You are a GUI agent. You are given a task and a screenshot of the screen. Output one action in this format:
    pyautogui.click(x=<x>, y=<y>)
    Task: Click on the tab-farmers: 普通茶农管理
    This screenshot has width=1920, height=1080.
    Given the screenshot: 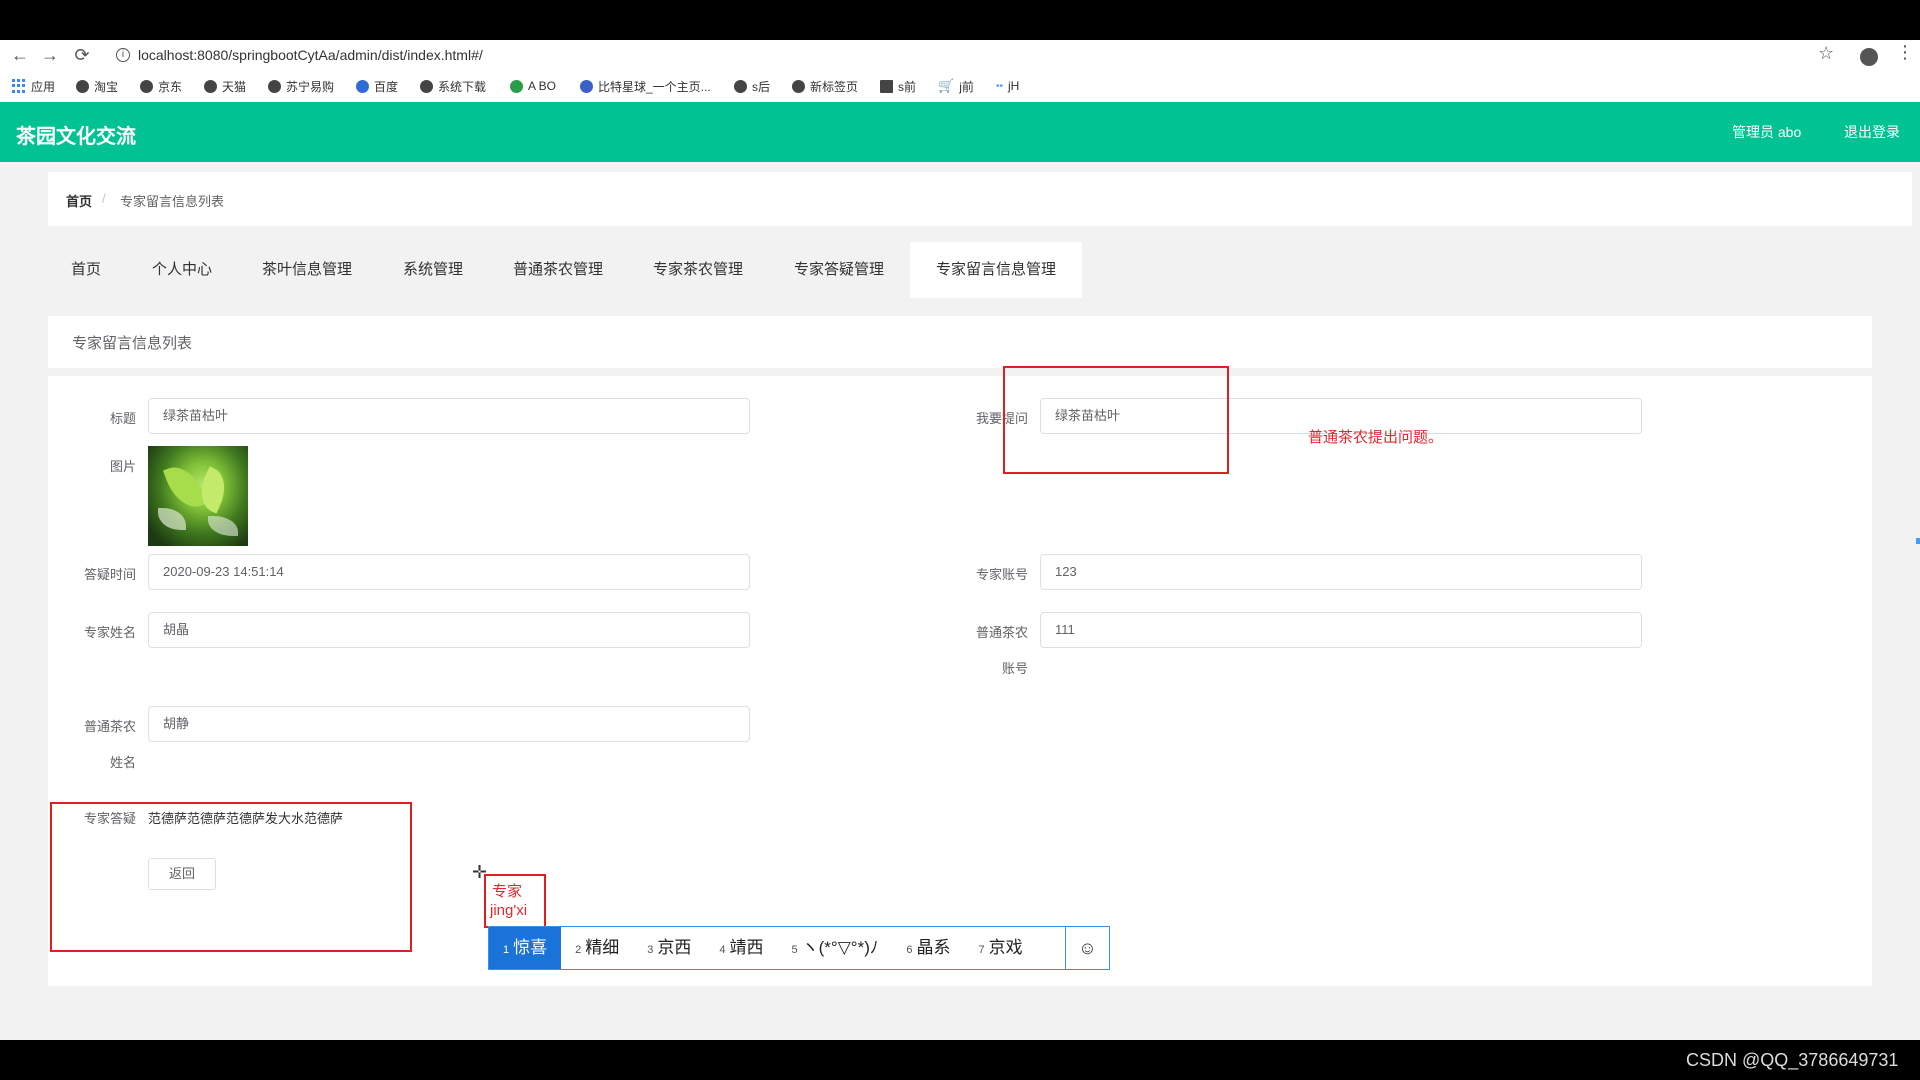 What is the action you would take?
    pyautogui.click(x=558, y=270)
    